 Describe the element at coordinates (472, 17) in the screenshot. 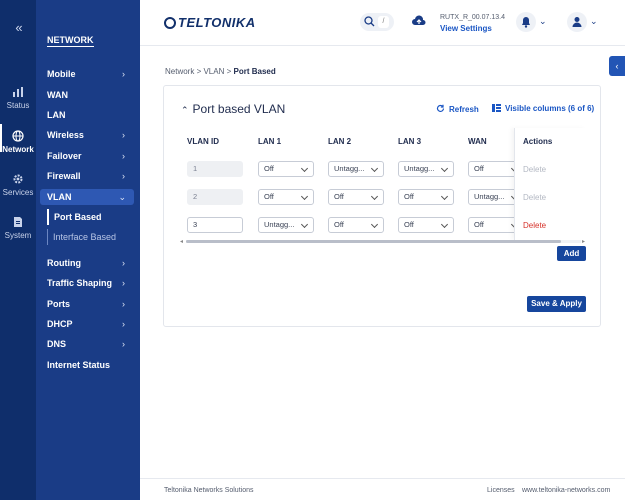

I see `firmware-version: RUTX_R_00.07.13.4` at that location.